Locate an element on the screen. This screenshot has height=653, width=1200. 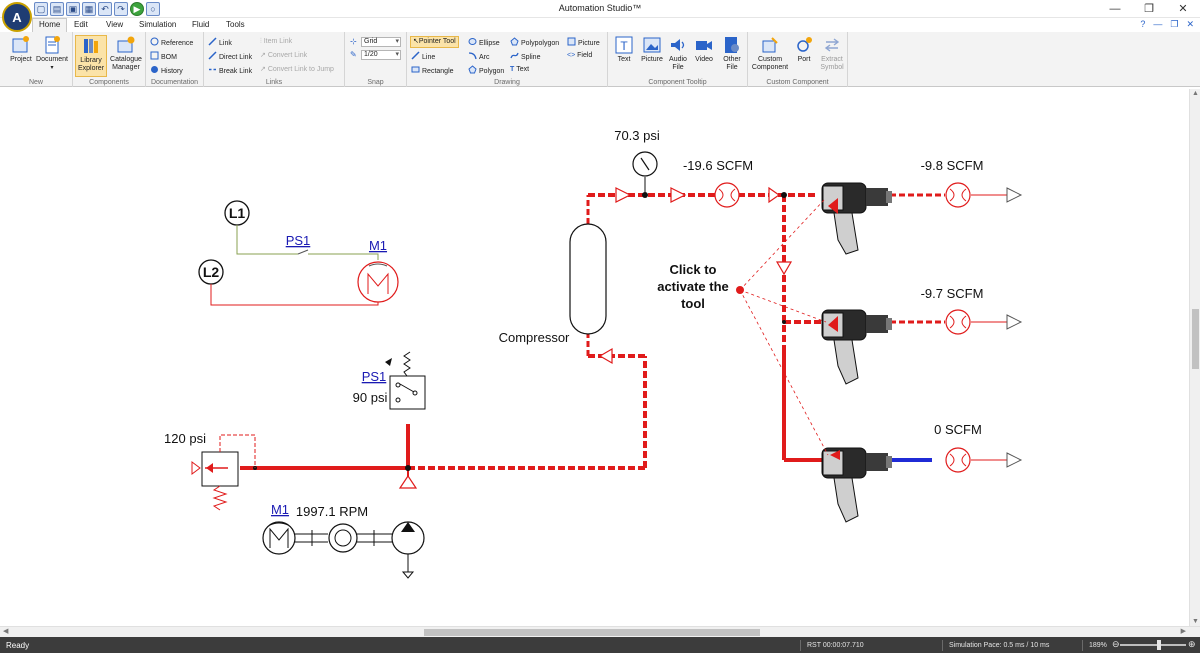
motor-m1-top is located at coordinates (378, 282).